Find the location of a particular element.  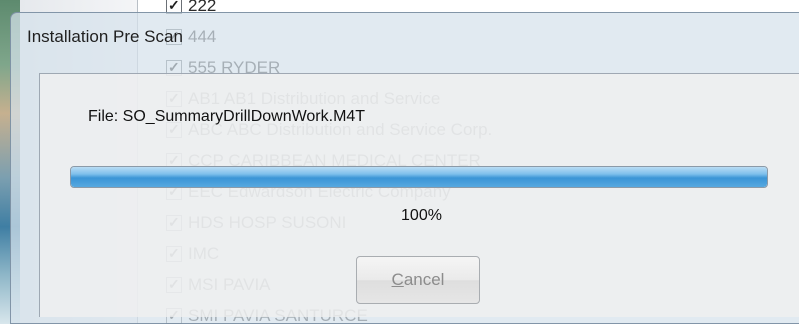

dialog-title: Installation Pre Scan is located at coordinates (105, 36).